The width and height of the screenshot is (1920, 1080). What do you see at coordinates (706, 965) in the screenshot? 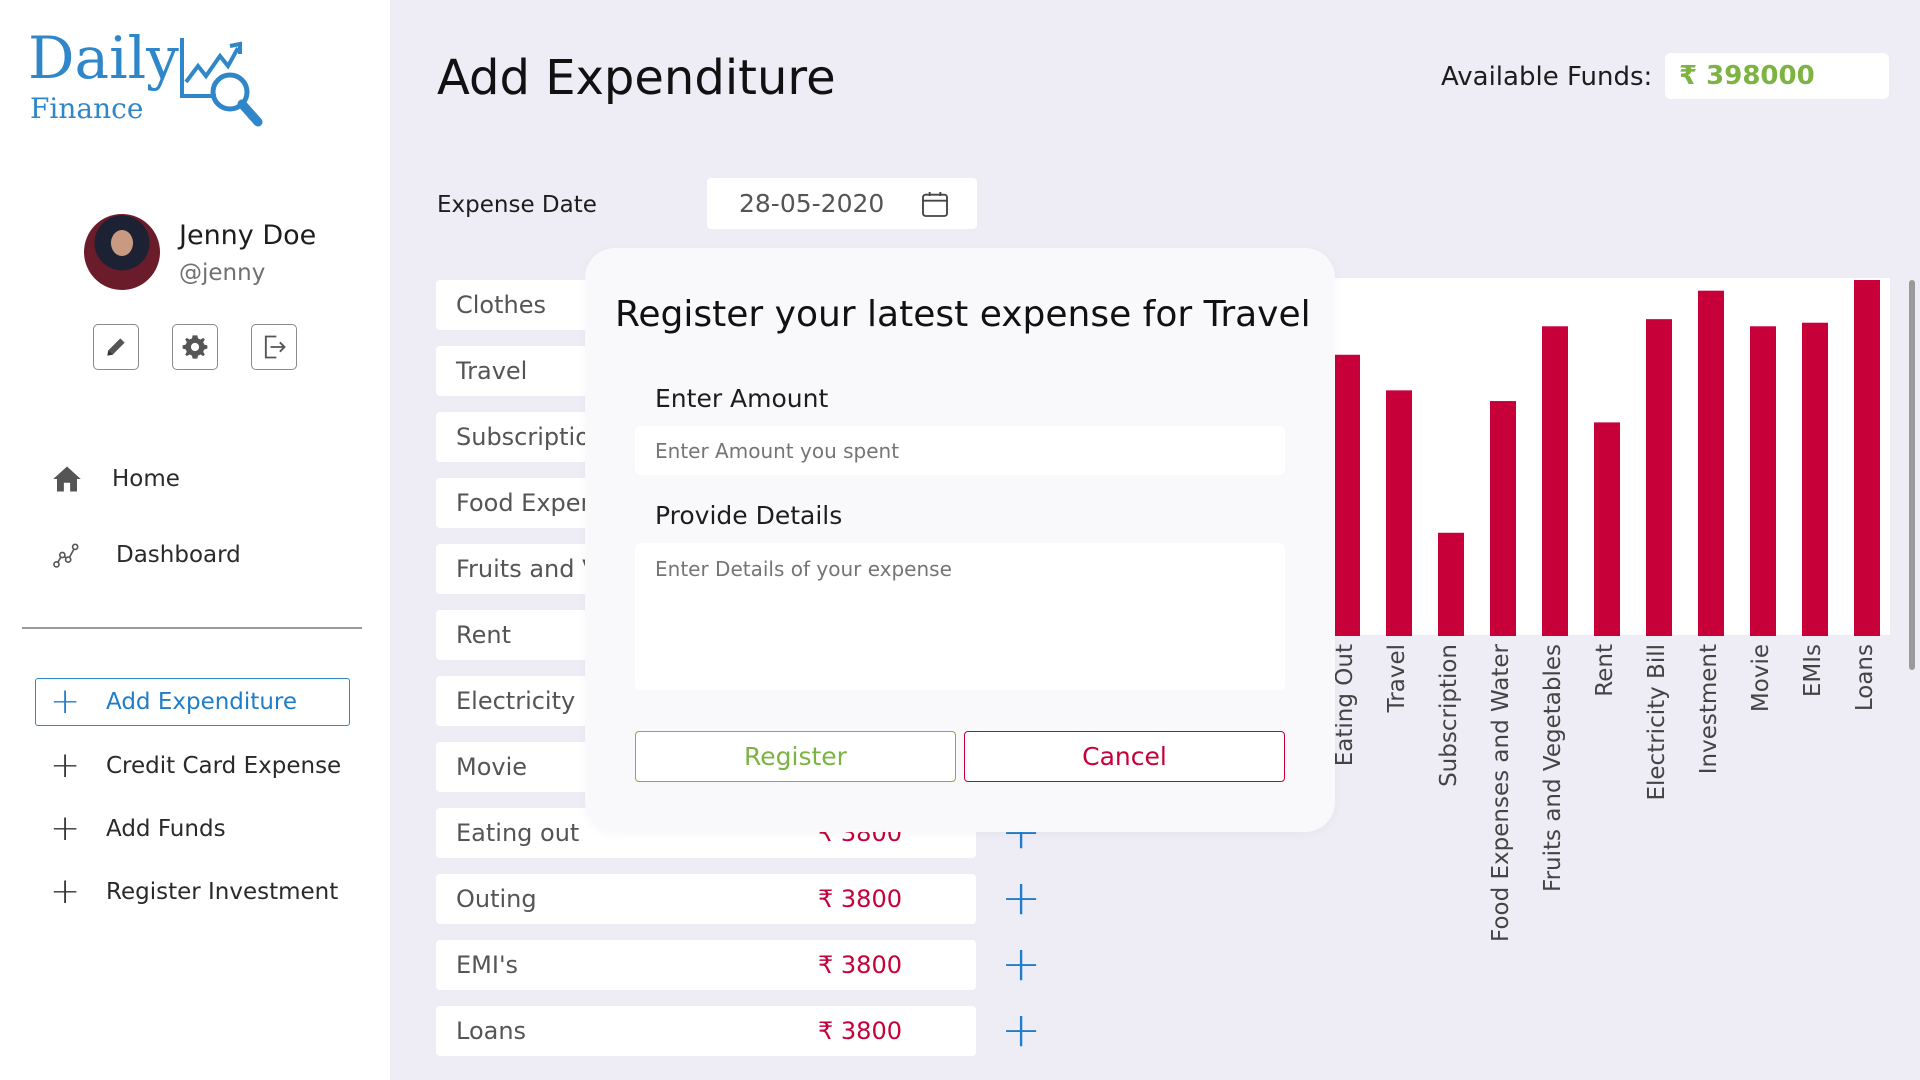
I see `expense-row: EMI's ₹ 3800` at bounding box center [706, 965].